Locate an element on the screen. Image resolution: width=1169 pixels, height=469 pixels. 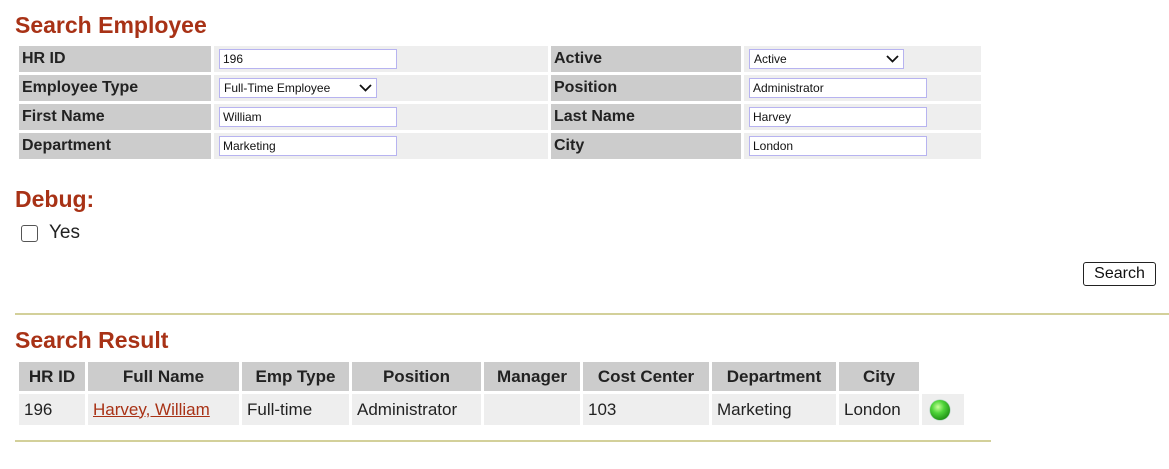
debug-checkbox is located at coordinates (29, 233).